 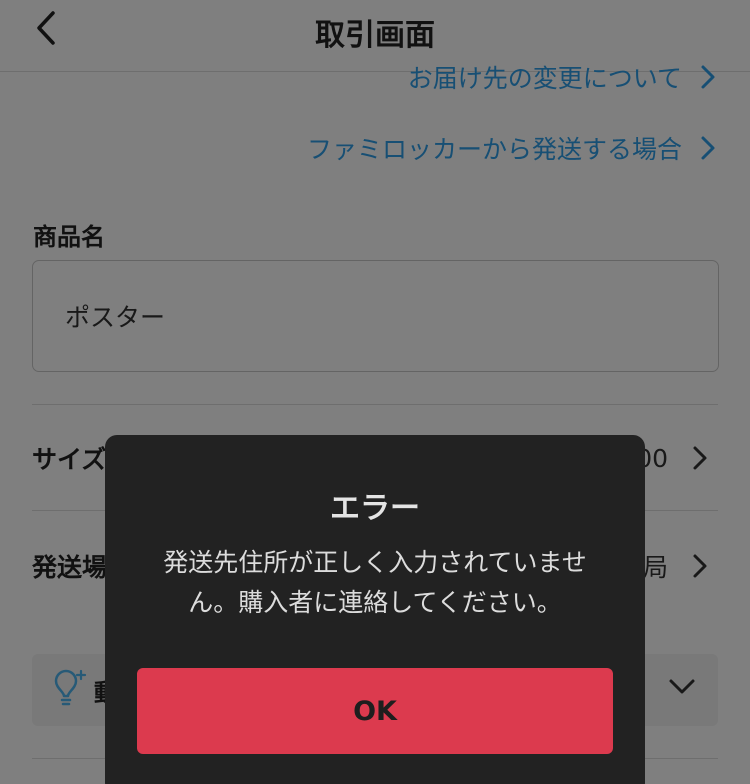 What do you see at coordinates (375, 711) in the screenshot?
I see `ok-button: OK` at bounding box center [375, 711].